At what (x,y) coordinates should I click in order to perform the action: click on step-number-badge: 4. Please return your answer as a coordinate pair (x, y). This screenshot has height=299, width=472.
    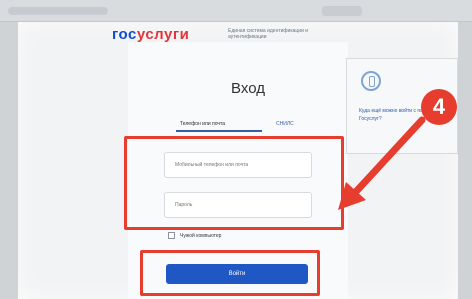
    Looking at the image, I should click on (439, 107).